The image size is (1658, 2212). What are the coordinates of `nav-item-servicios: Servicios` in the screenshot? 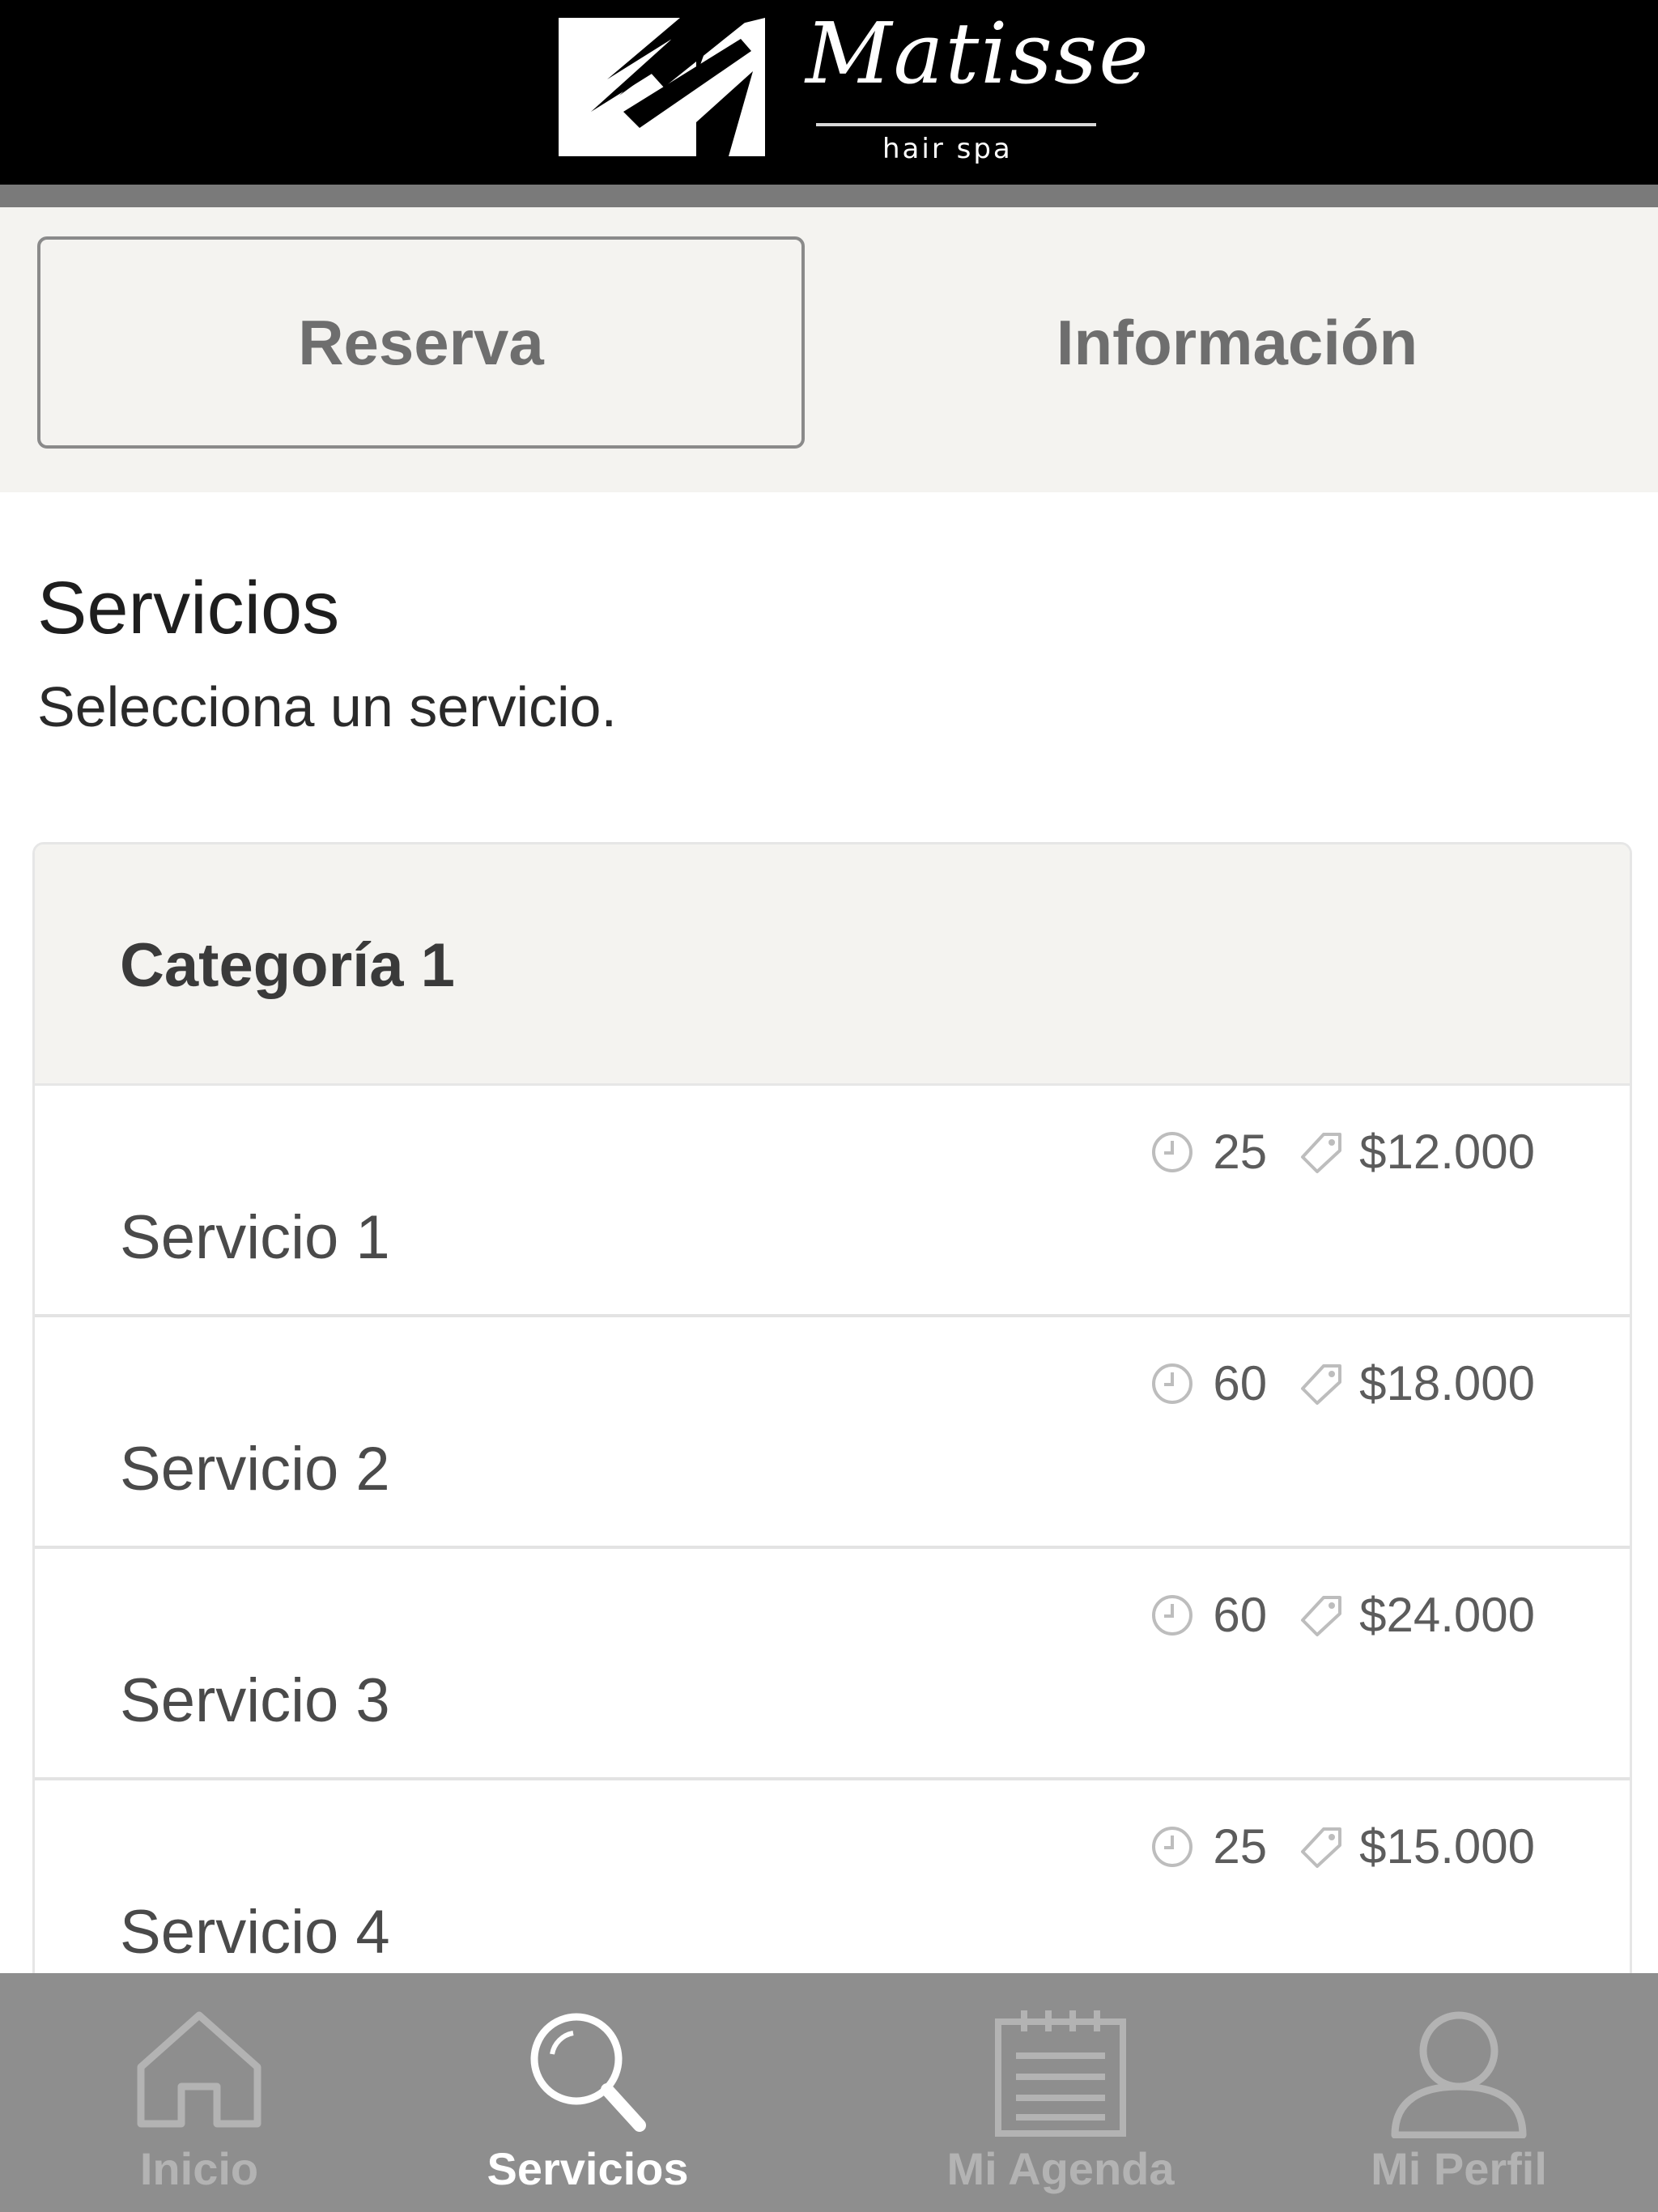 It's located at (588, 2093).